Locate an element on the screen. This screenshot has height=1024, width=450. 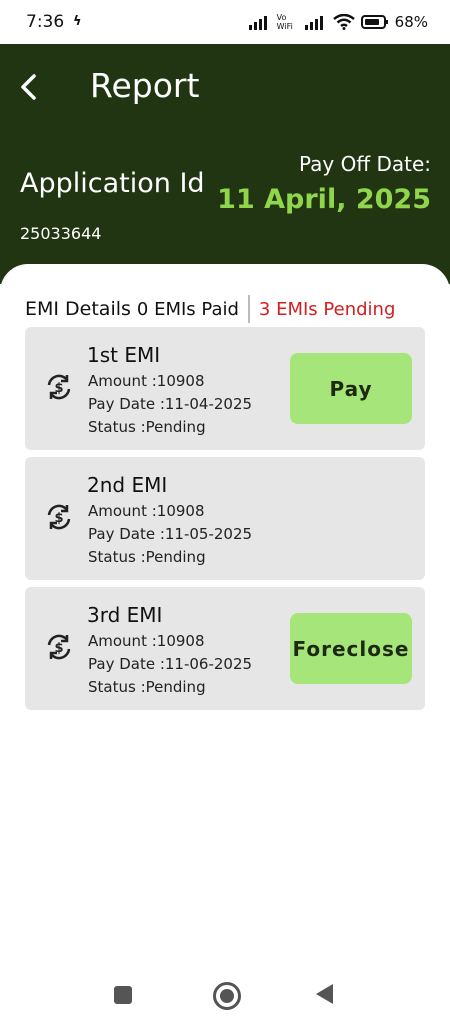
home-dot is located at coordinates (227, 996).